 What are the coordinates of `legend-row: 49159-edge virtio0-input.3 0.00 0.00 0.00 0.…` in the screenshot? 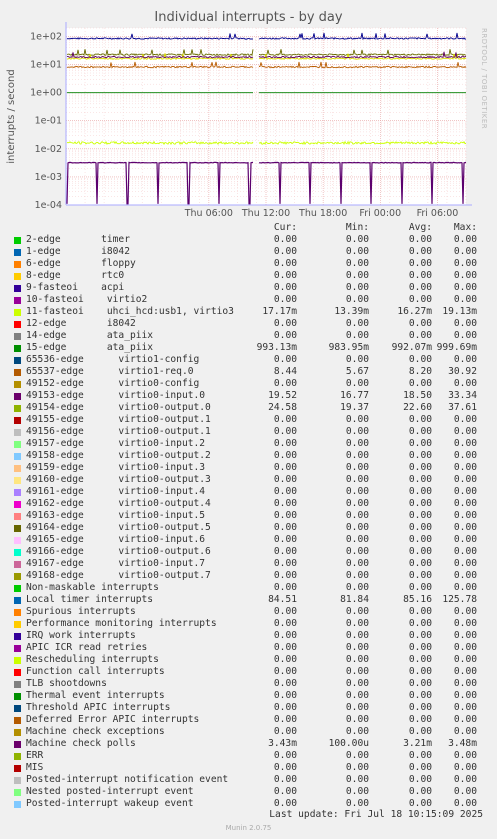 It's located at (251, 468).